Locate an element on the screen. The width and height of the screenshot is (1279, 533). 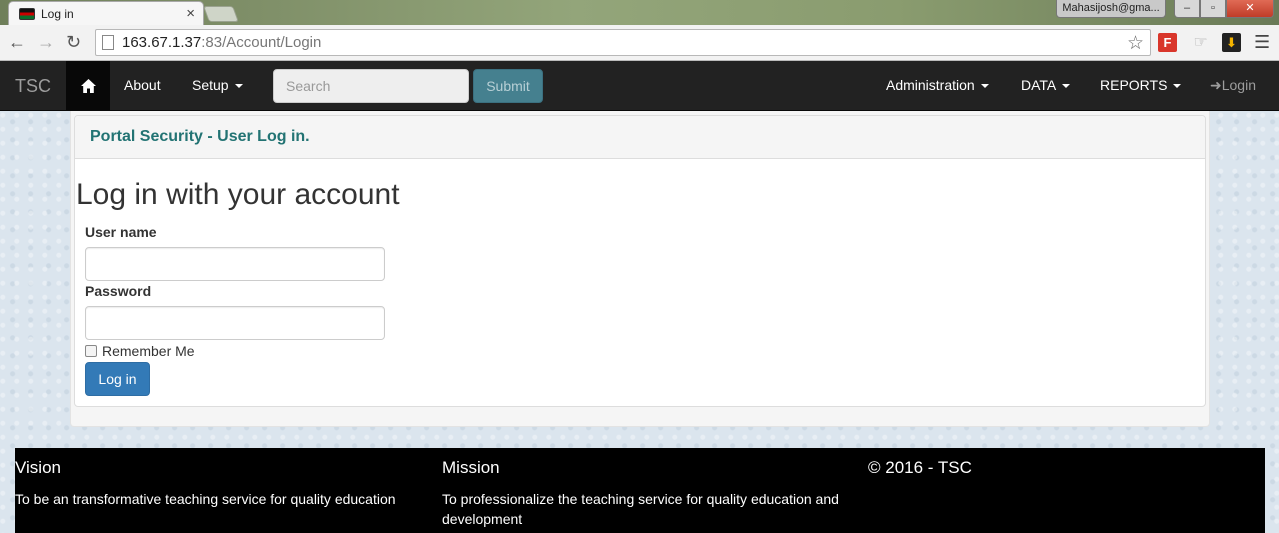
username-label: User name is located at coordinates (121, 232).